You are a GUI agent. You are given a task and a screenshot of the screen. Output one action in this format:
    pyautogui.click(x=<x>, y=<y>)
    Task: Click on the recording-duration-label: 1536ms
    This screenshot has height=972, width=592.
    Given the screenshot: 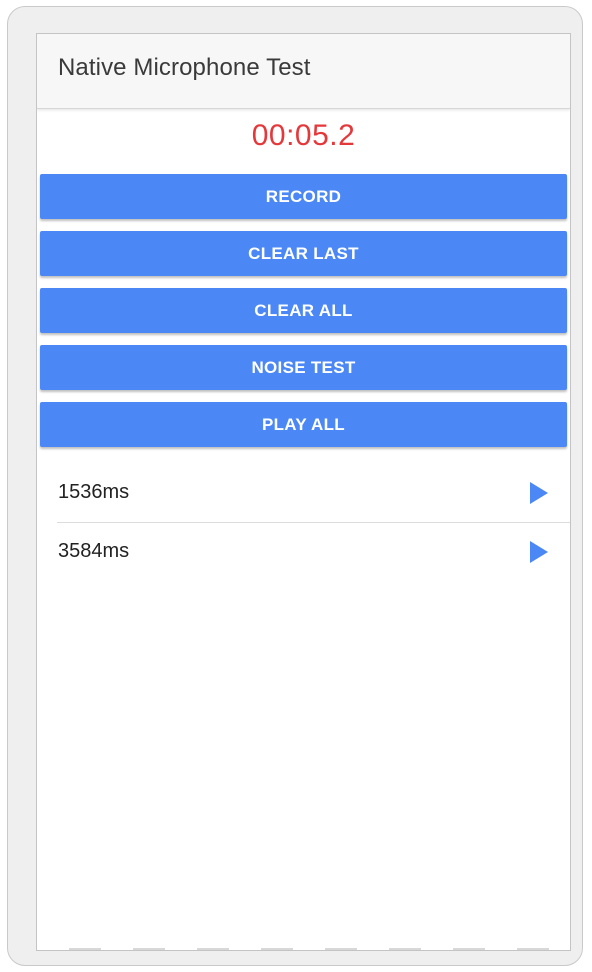 What is the action you would take?
    pyautogui.click(x=94, y=492)
    